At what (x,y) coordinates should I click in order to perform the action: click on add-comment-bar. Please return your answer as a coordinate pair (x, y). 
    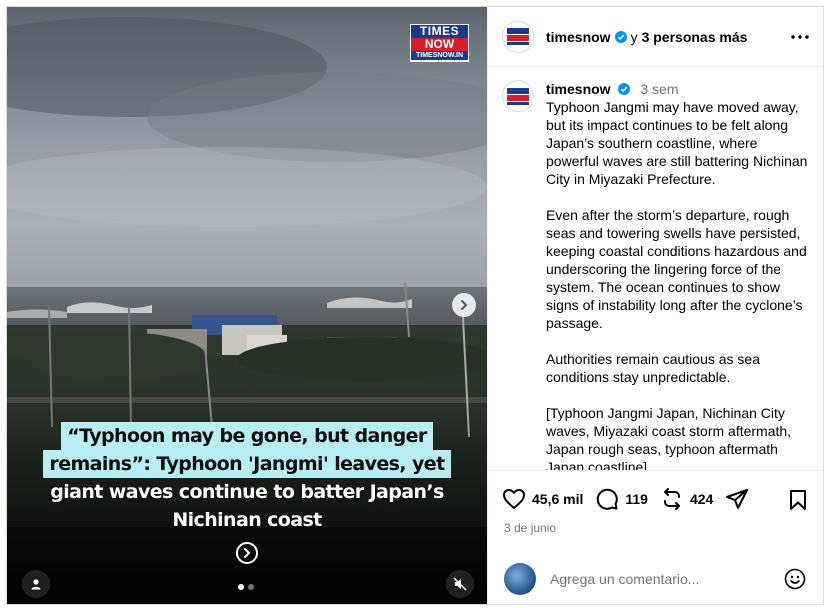
    Looking at the image, I should click on (655, 578).